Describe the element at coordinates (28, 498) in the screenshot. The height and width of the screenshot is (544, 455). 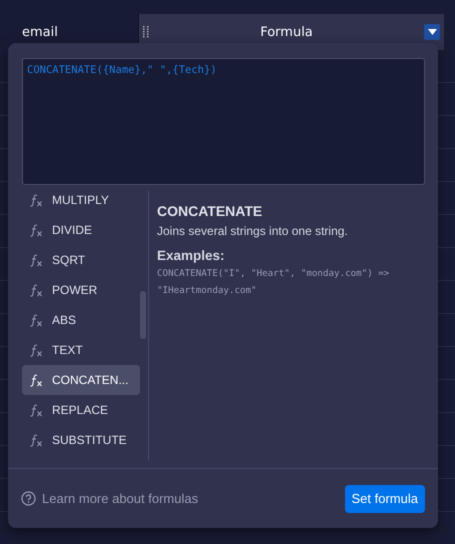
I see `help-icon` at that location.